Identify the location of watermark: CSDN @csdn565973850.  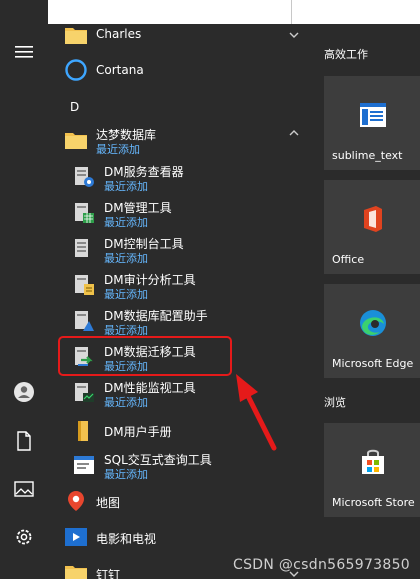
(321, 565).